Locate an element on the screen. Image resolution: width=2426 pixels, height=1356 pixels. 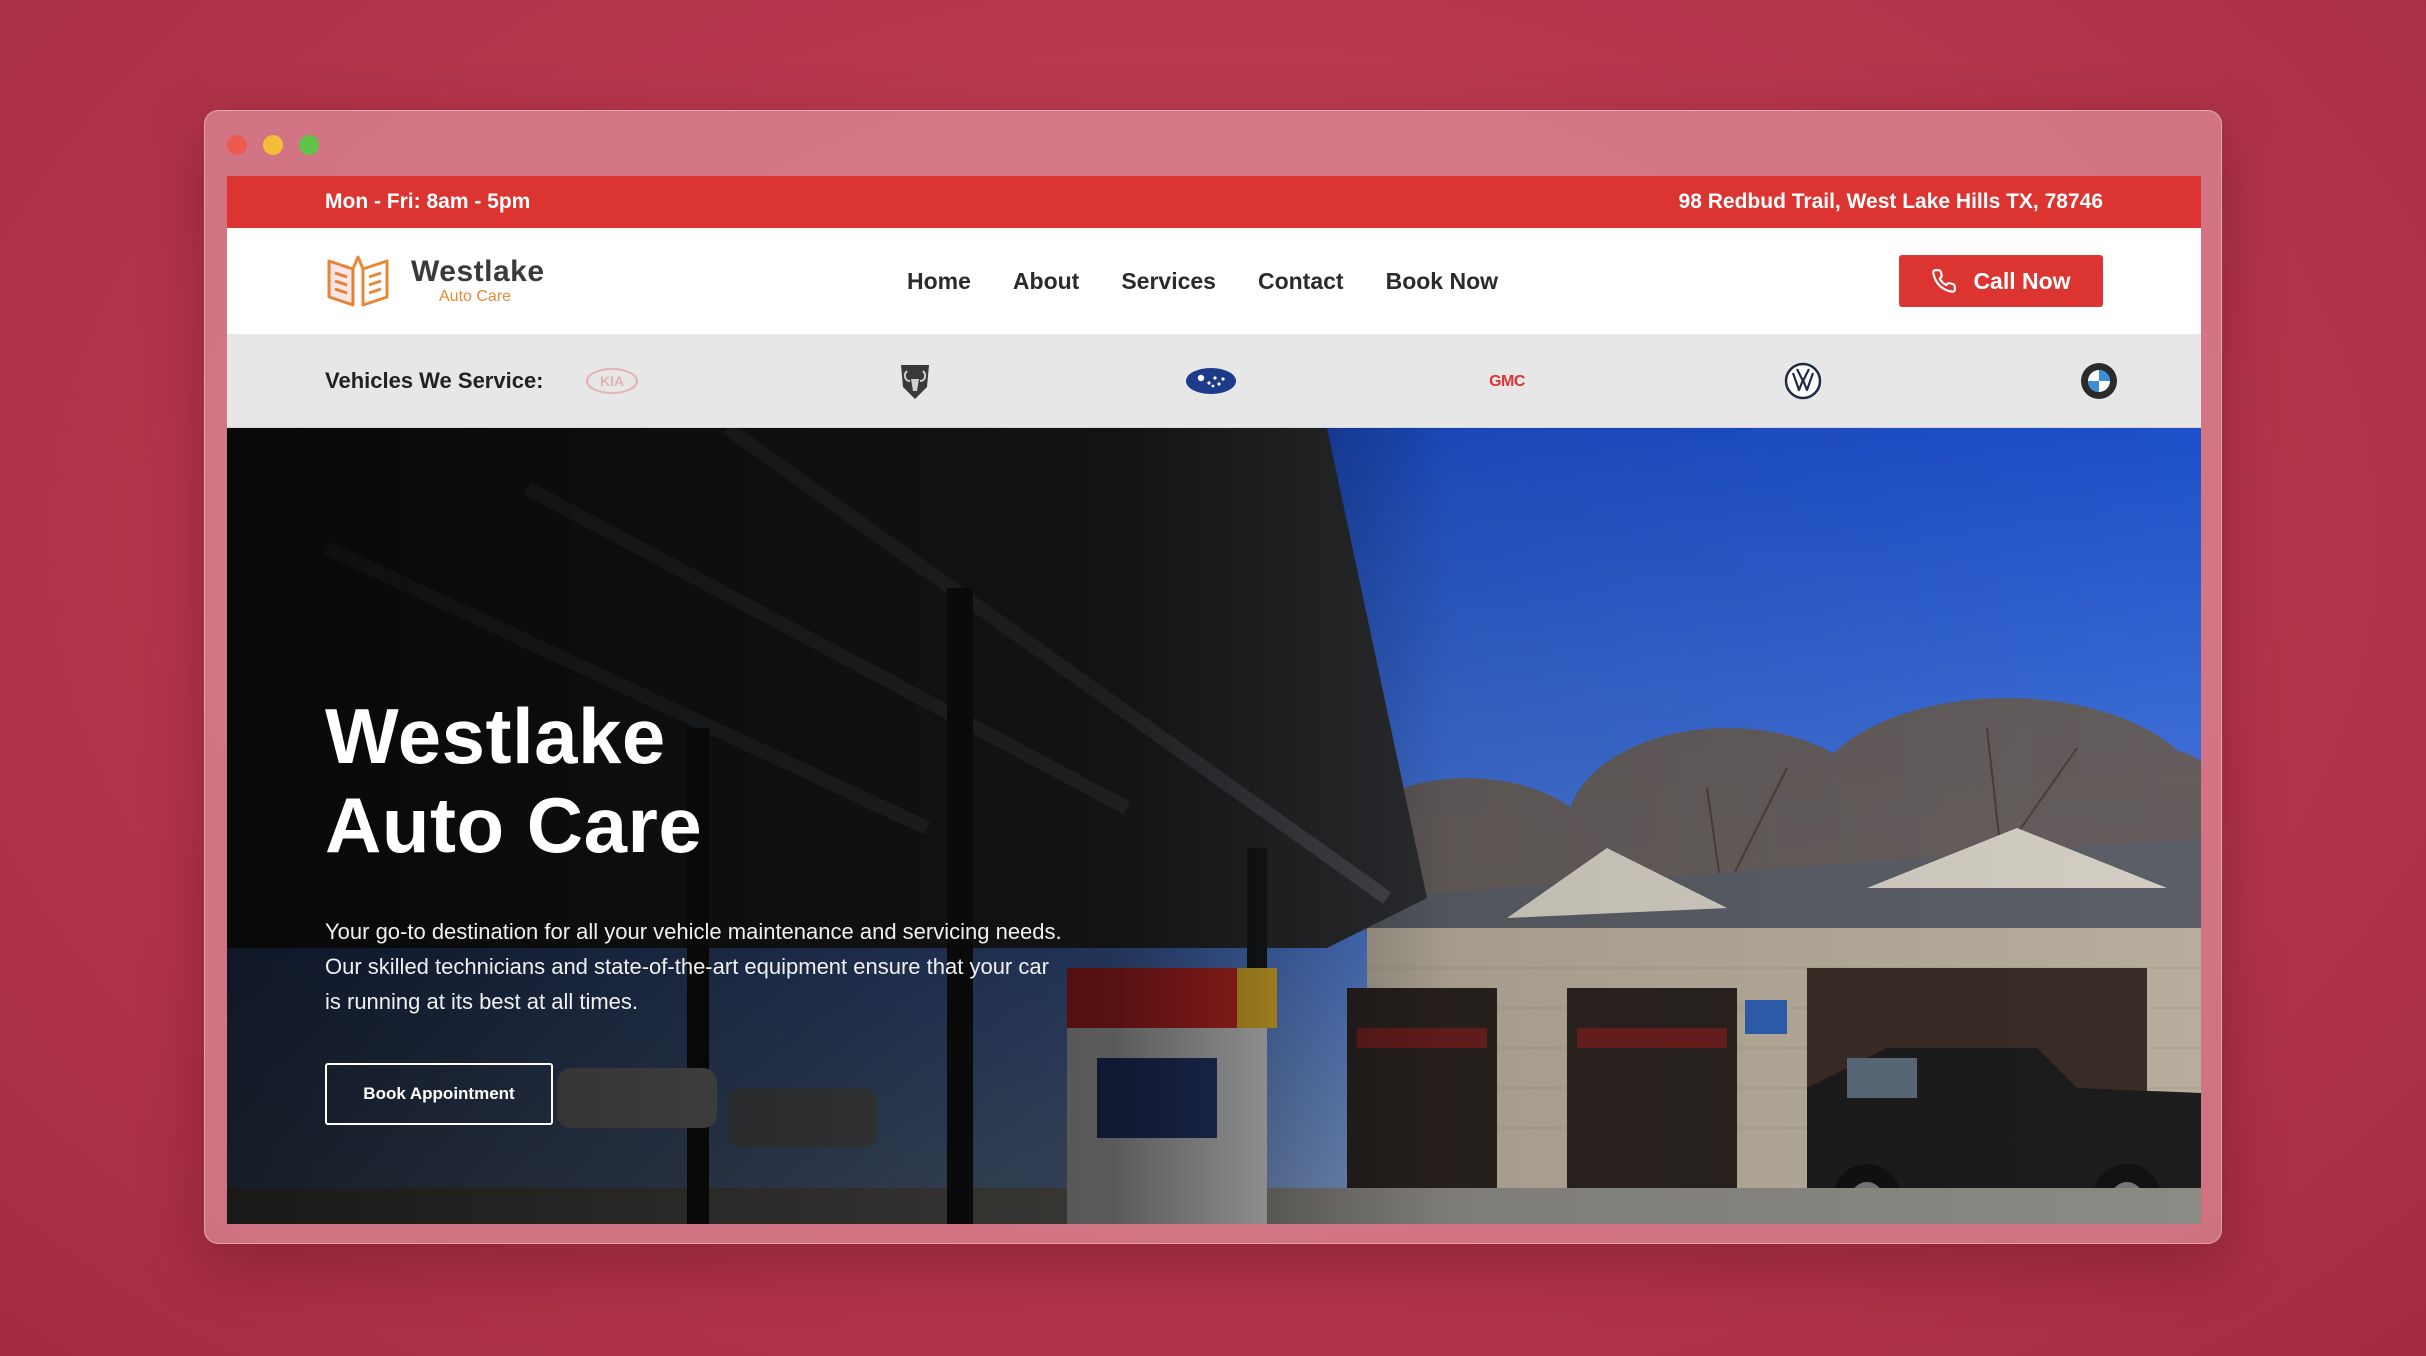
logo-name: Westlake is located at coordinates (478, 271).